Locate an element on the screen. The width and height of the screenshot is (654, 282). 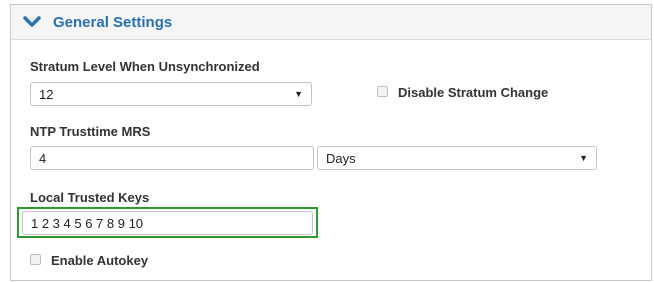
ntp-trusttime-input: 4 is located at coordinates (172, 158).